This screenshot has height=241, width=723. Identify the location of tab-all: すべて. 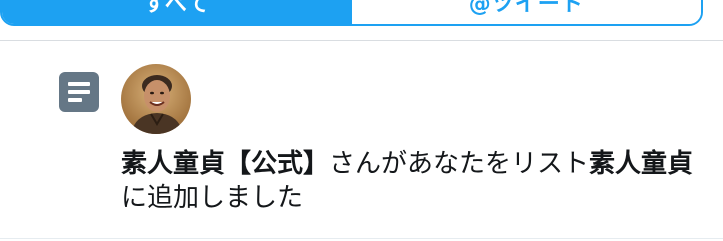
(177, 12).